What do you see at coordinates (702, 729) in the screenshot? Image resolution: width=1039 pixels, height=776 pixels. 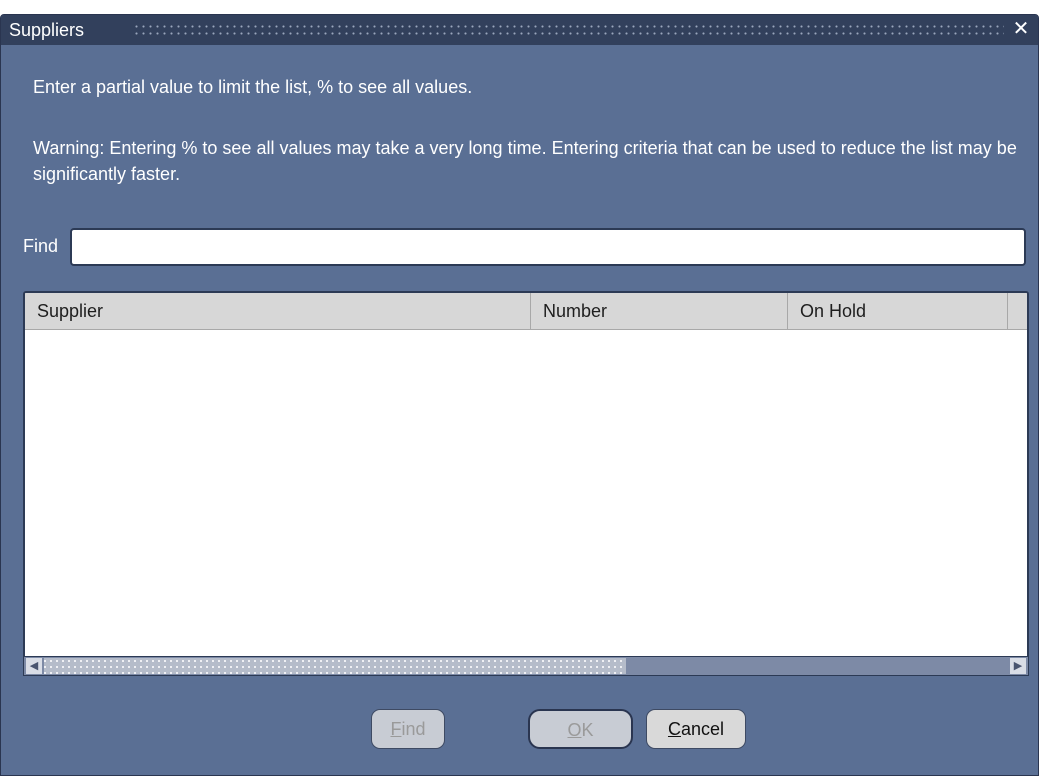 I see `cancel-button-label: ancel` at bounding box center [702, 729].